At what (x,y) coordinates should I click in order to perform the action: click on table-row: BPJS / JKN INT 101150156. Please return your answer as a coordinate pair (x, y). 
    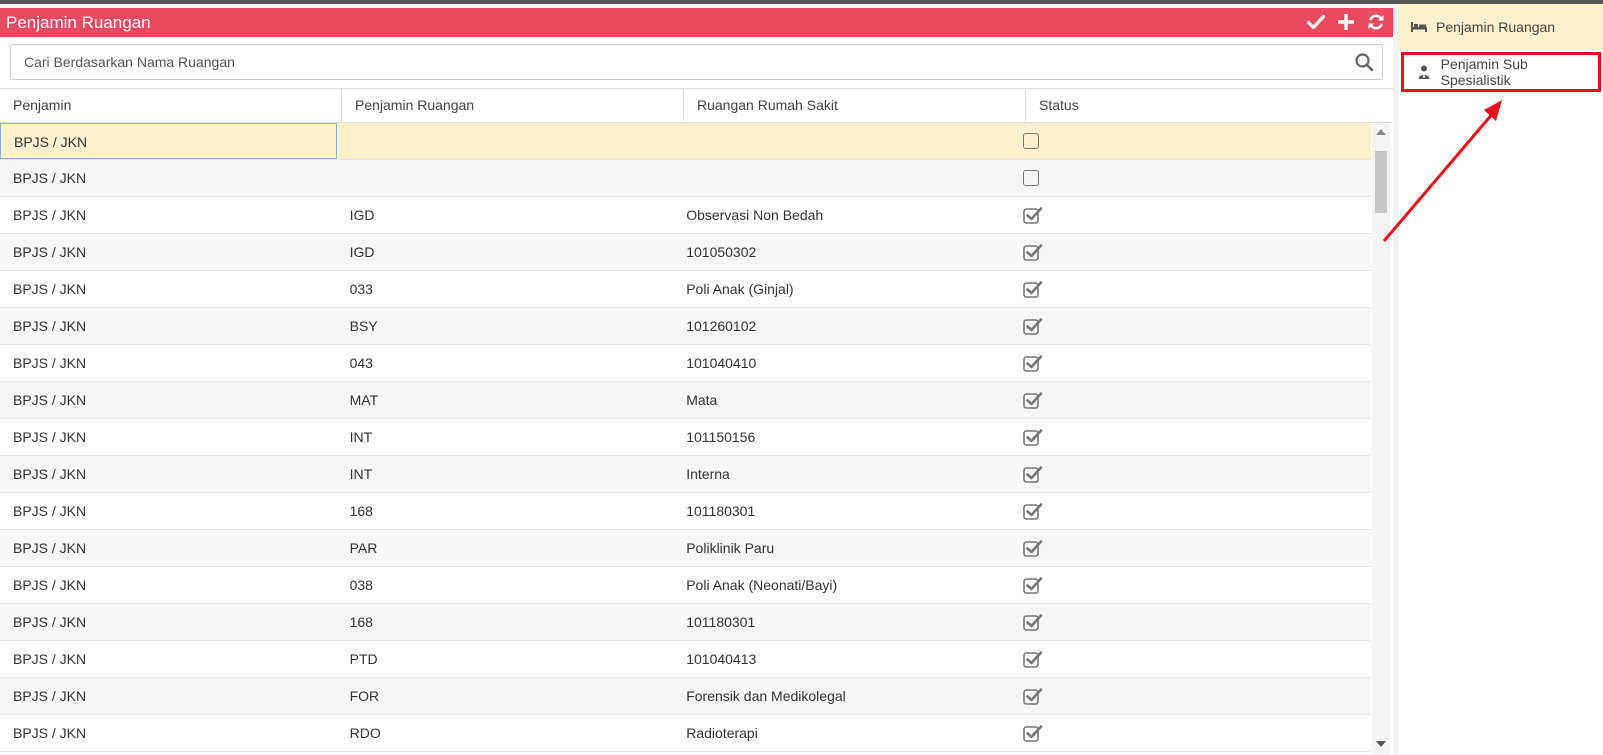
    Looking at the image, I should click on (685, 437).